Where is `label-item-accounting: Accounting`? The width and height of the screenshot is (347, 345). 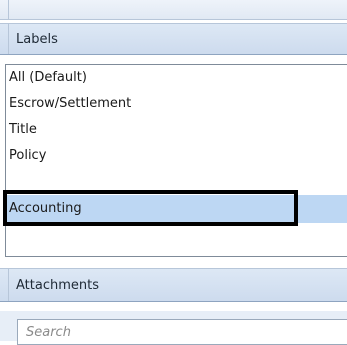
label-item-accounting: Accounting is located at coordinates (176, 209).